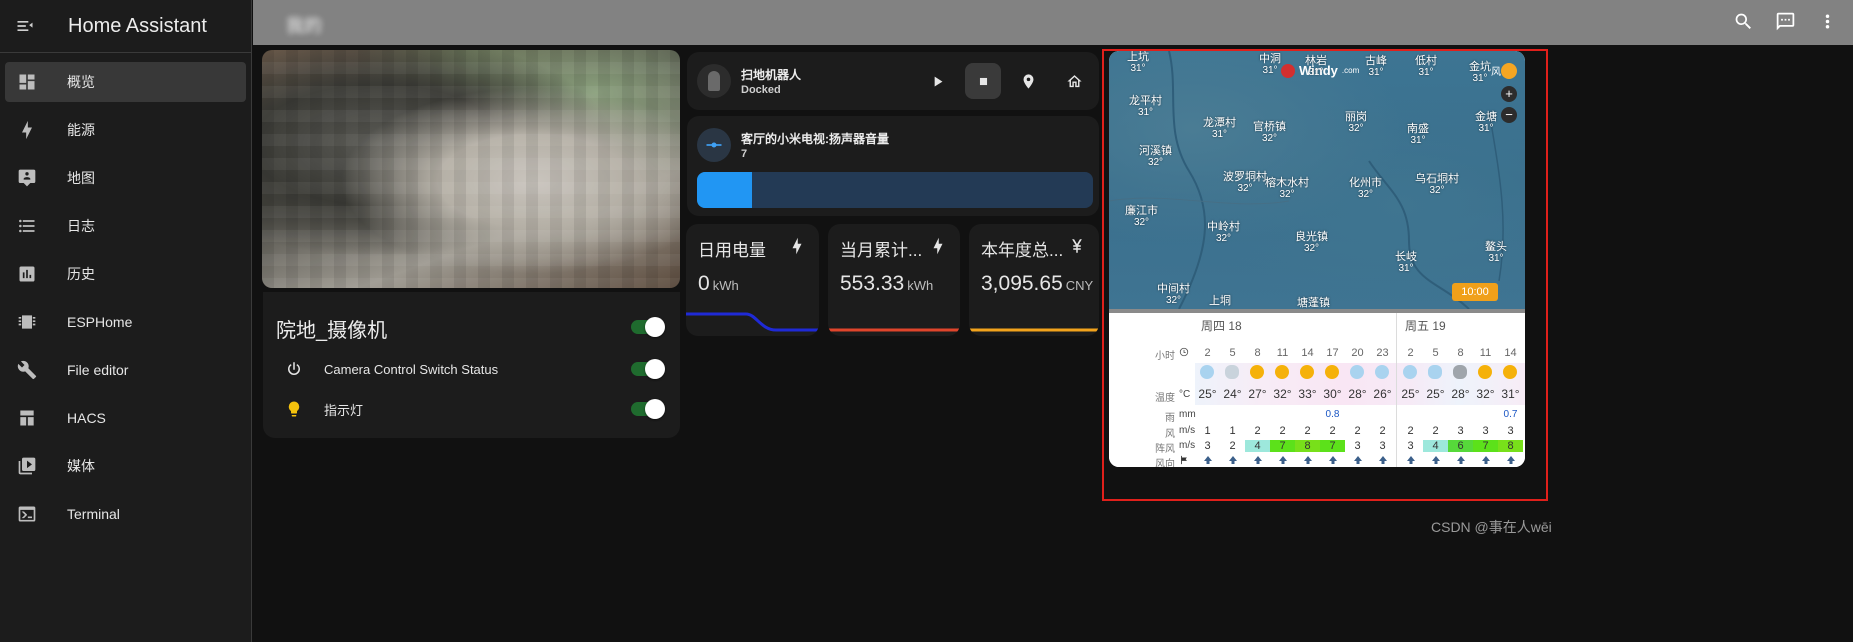 This screenshot has height=642, width=1853. Describe the element at coordinates (1382, 353) in the screenshot. I see `forecast-hour: 23` at that location.